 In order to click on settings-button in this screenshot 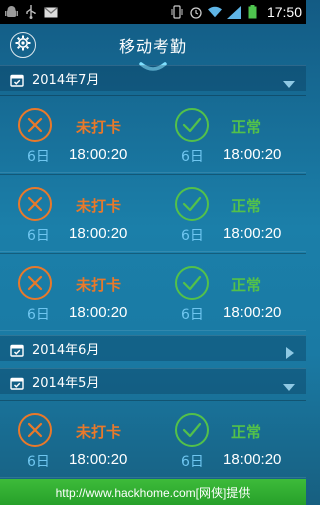, I will do `click(23, 45)`.